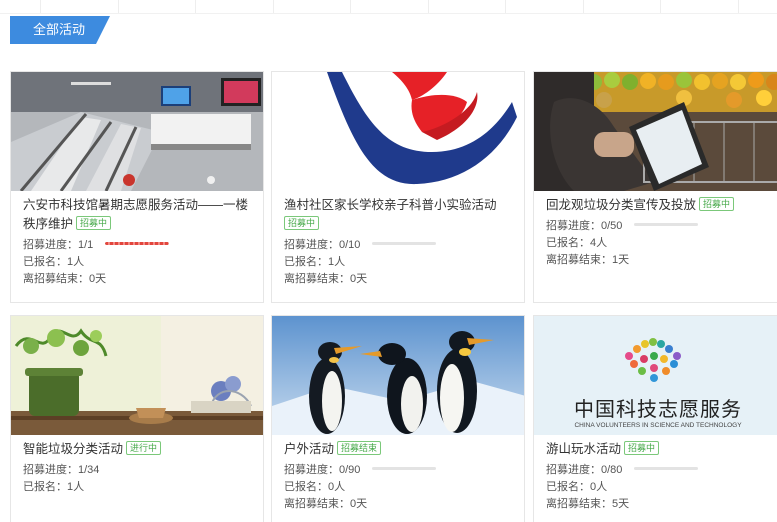 Image resolution: width=777 pixels, height=522 pixels. What do you see at coordinates (137, 375) in the screenshot?
I see `activity-image-tea-still-life` at bounding box center [137, 375].